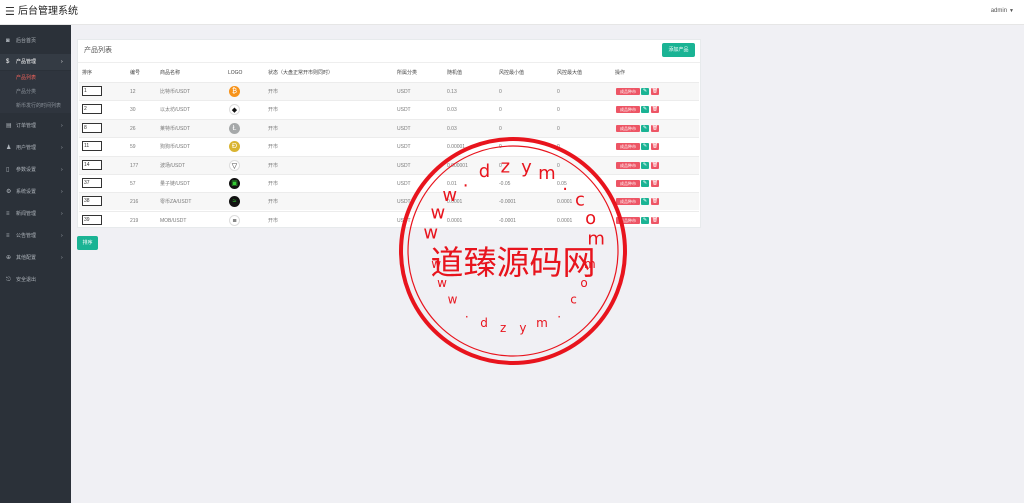  I want to click on dashboard-icon: ◙, so click(8, 41).